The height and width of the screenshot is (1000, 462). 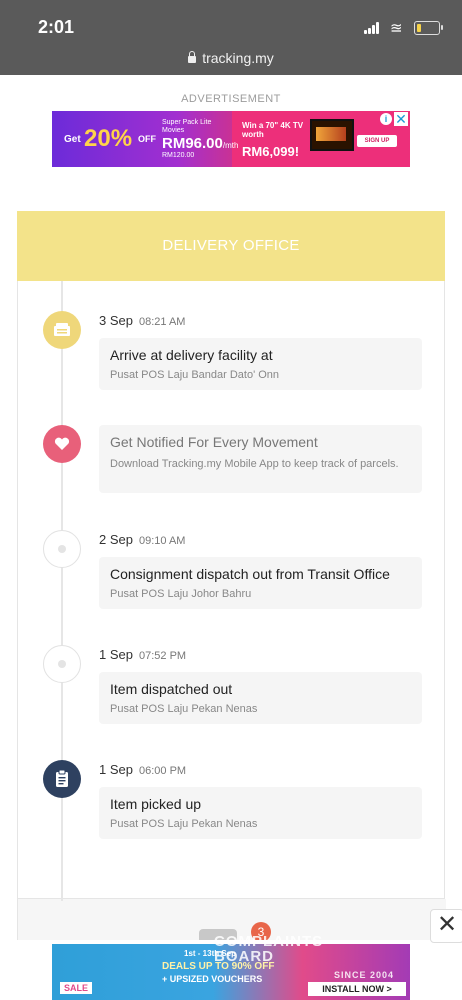 What do you see at coordinates (76, 988) in the screenshot?
I see `ad-sale-logo: SALE` at bounding box center [76, 988].